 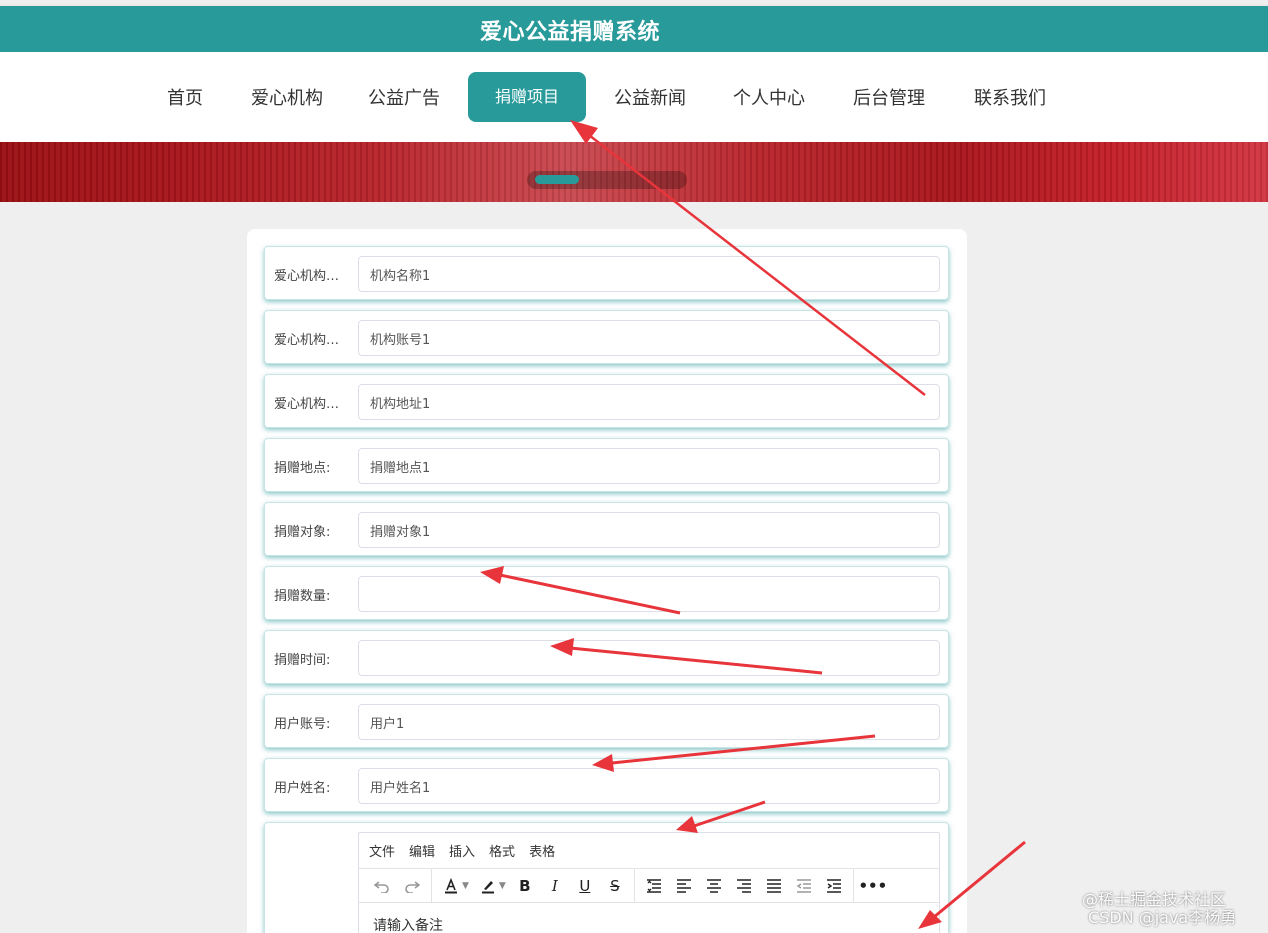 I want to click on editor-menubar: 文件 编辑 插入 格式 表格, so click(x=649, y=851).